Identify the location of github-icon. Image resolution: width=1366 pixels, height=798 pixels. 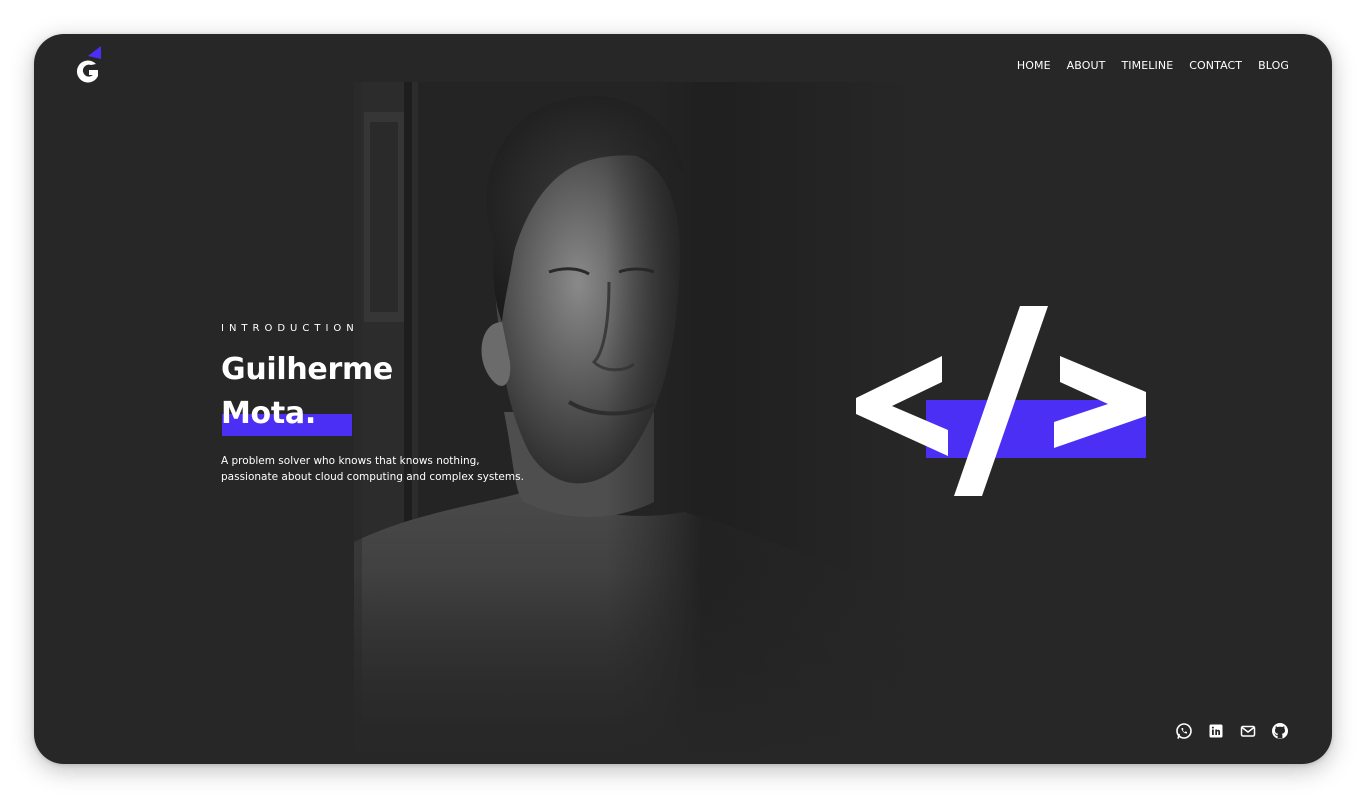
(1280, 731).